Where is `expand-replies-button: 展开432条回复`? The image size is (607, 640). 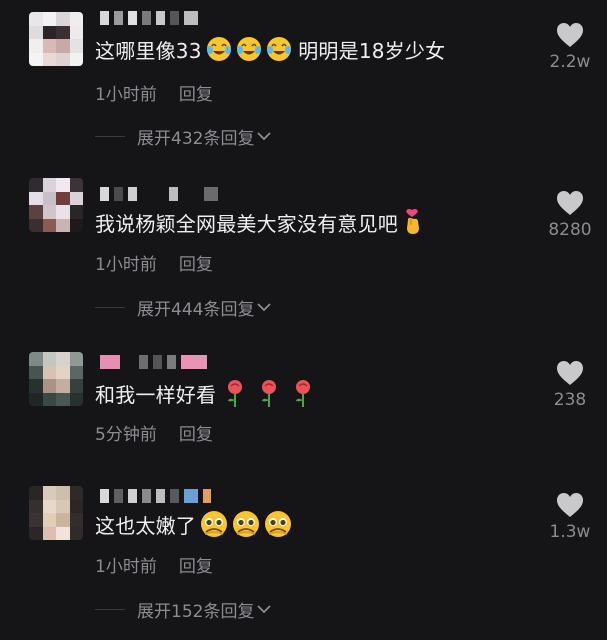
expand-replies-button: 展开432条回复 is located at coordinates (183, 136).